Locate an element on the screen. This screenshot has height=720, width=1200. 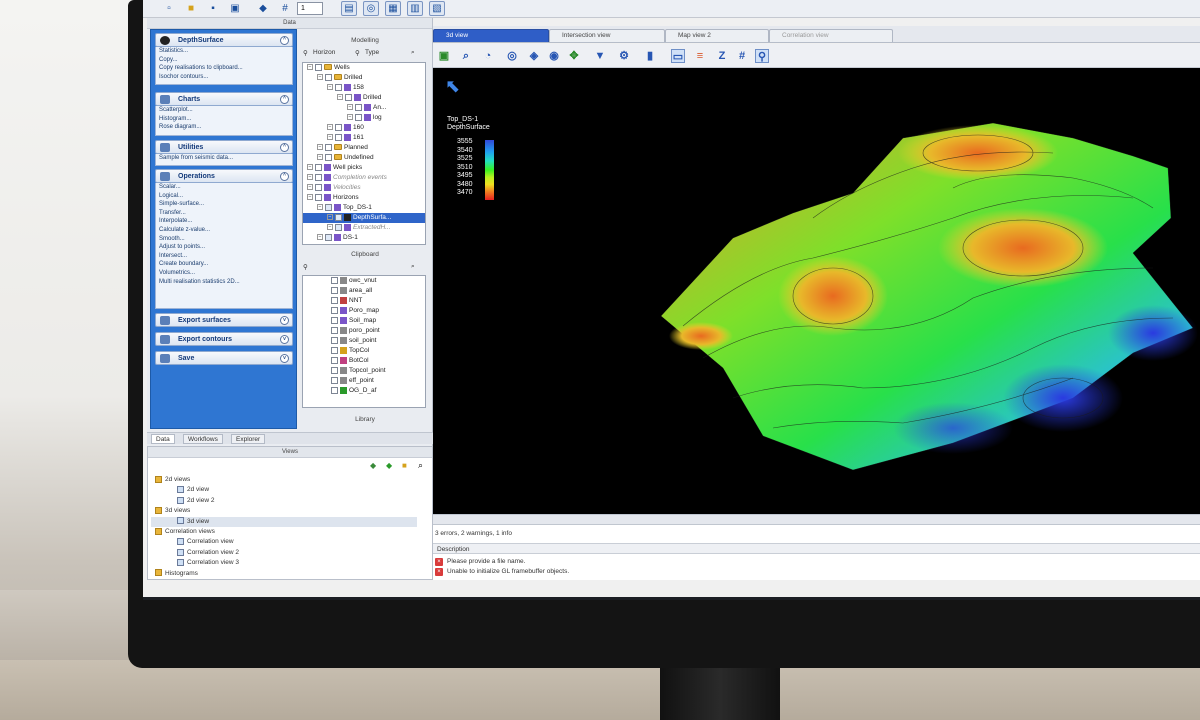
open-folder-icon: ■ is located at coordinates (191, 8).